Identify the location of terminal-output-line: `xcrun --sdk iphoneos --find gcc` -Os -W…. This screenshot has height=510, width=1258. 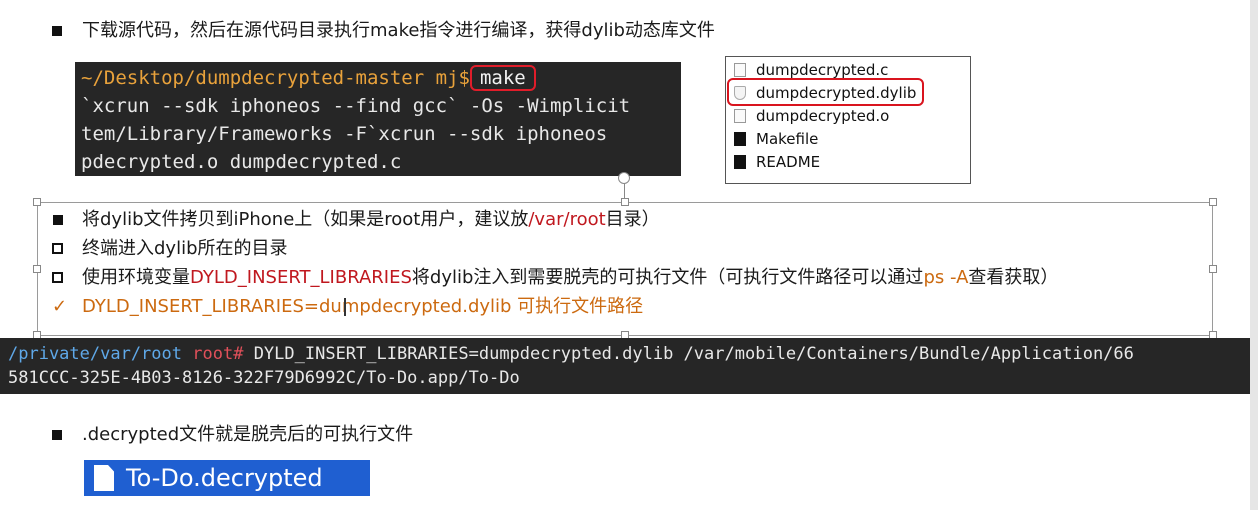
(356, 106).